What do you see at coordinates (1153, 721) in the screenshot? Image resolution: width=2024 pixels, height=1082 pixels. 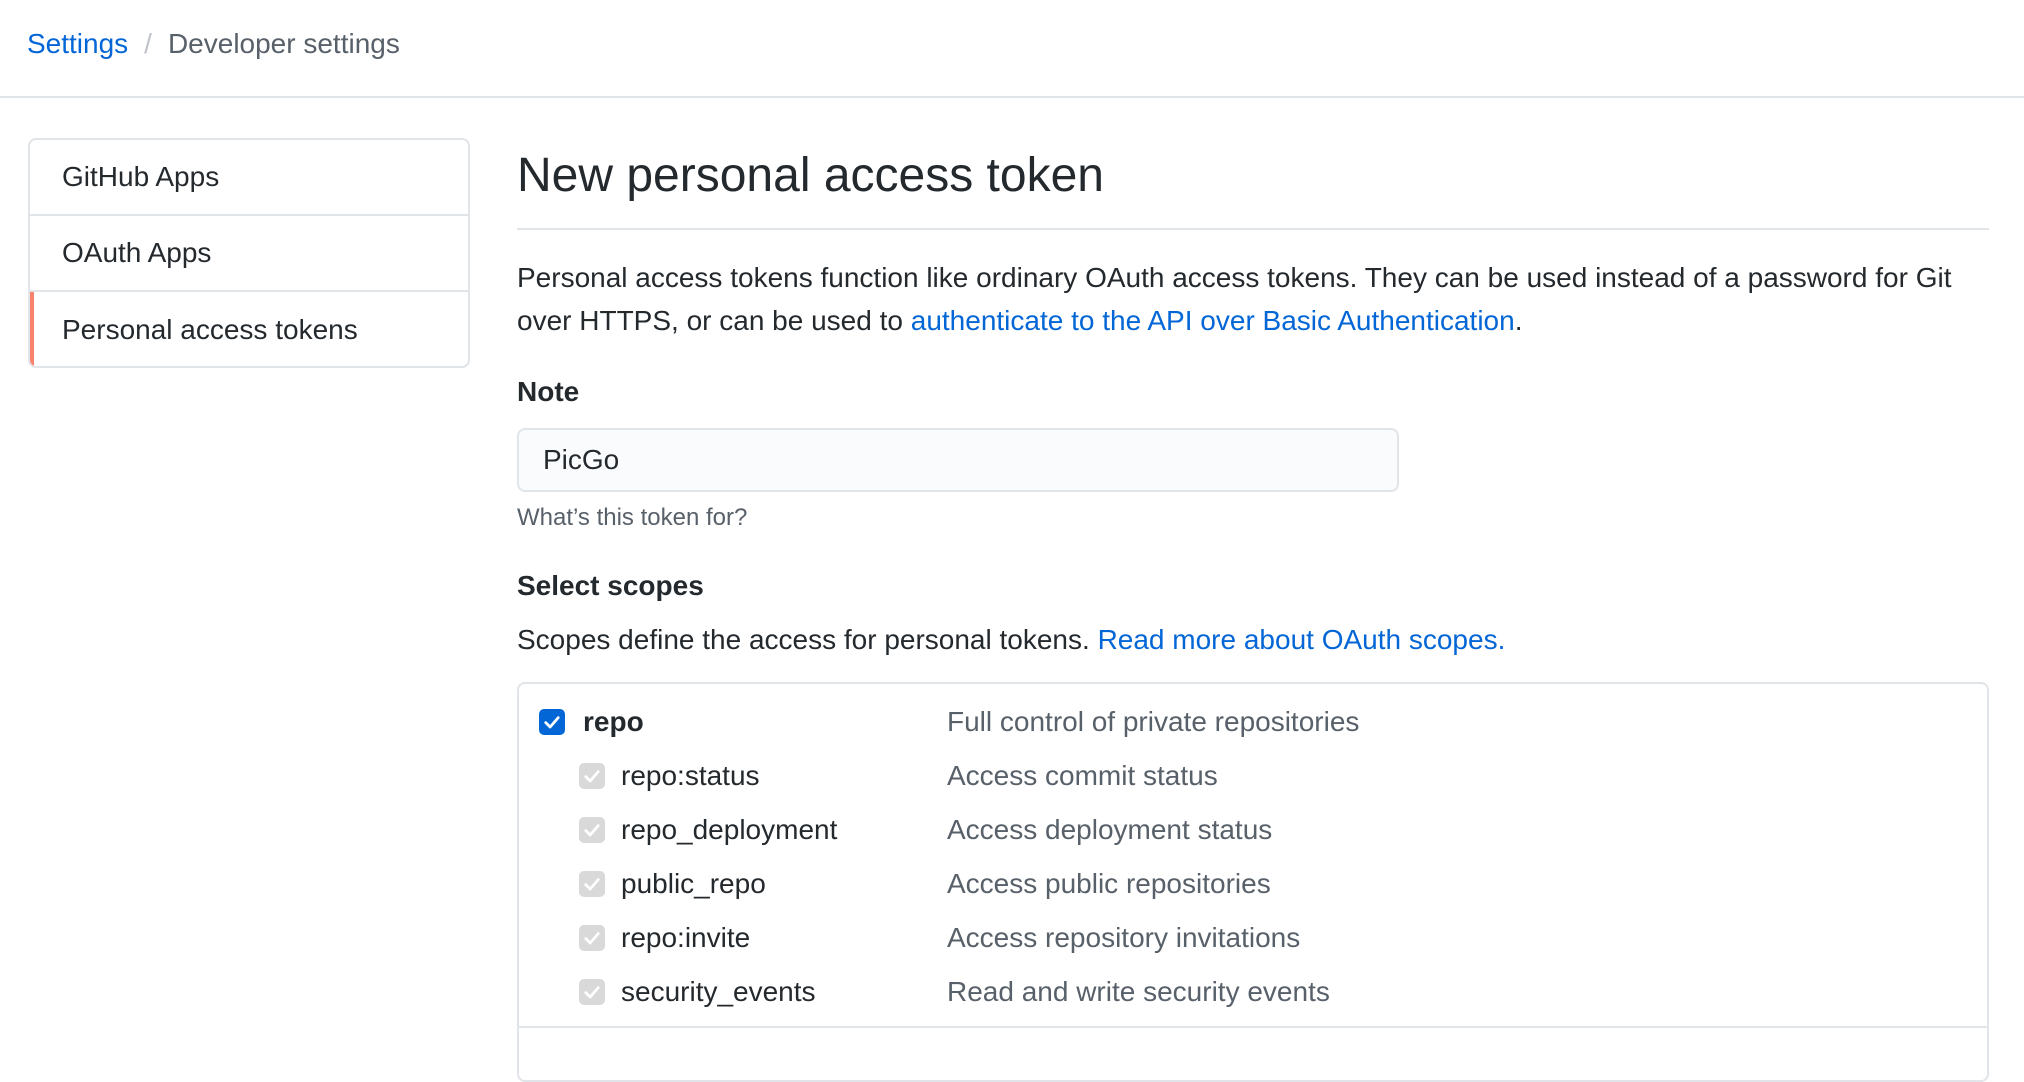 I see `scope-desc: Full control of private repositories` at bounding box center [1153, 721].